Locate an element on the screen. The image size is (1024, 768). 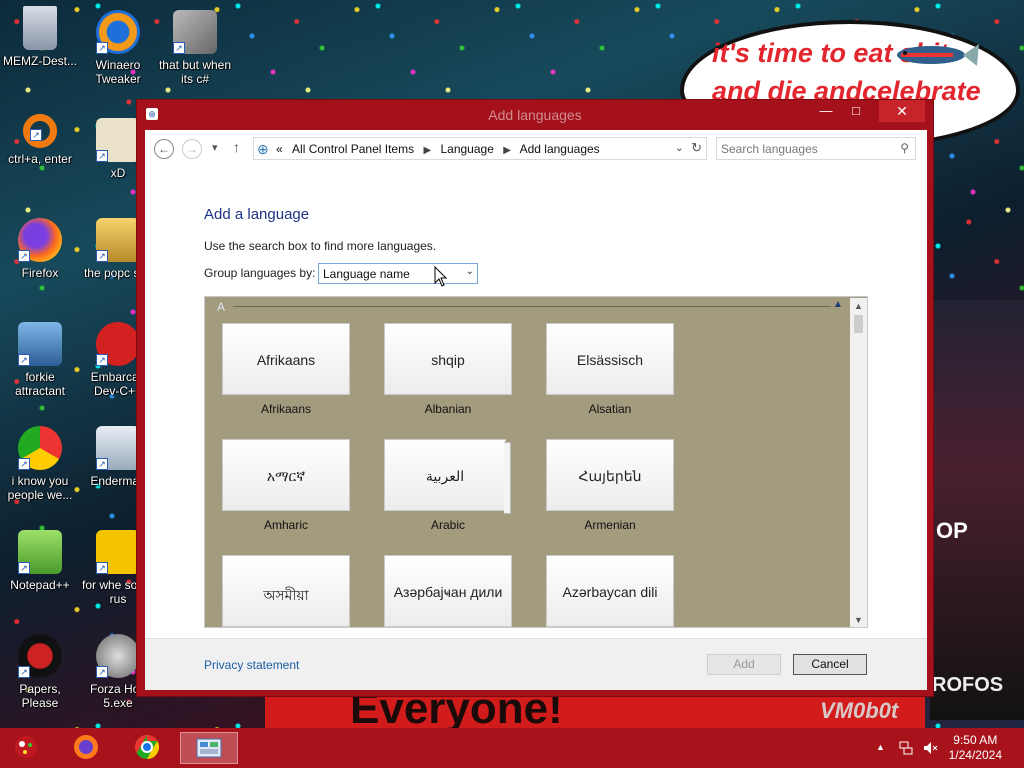
language-native-name: Elsässisch is located at coordinates (610, 360).